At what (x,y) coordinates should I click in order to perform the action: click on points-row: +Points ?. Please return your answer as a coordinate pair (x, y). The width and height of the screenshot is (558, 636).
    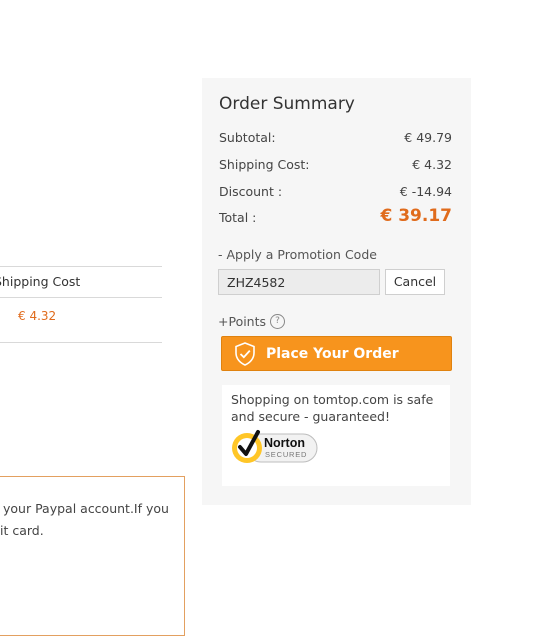
    Looking at the image, I should click on (252, 321).